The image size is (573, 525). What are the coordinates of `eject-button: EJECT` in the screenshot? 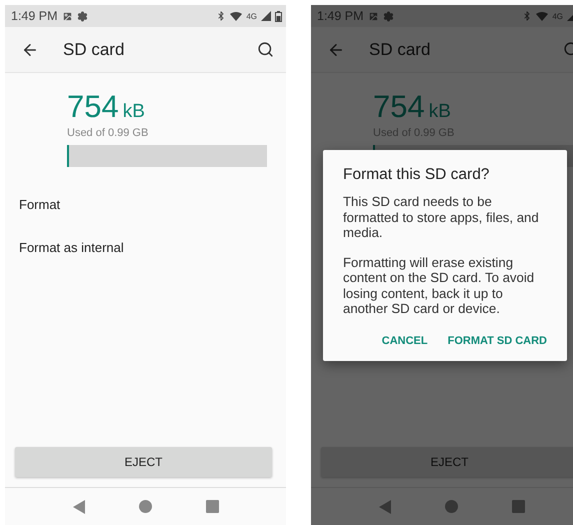 It's located at (143, 462).